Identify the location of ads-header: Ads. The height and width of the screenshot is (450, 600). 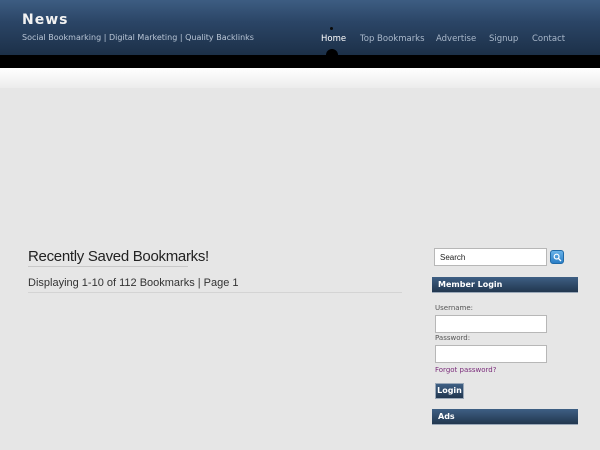
(505, 417).